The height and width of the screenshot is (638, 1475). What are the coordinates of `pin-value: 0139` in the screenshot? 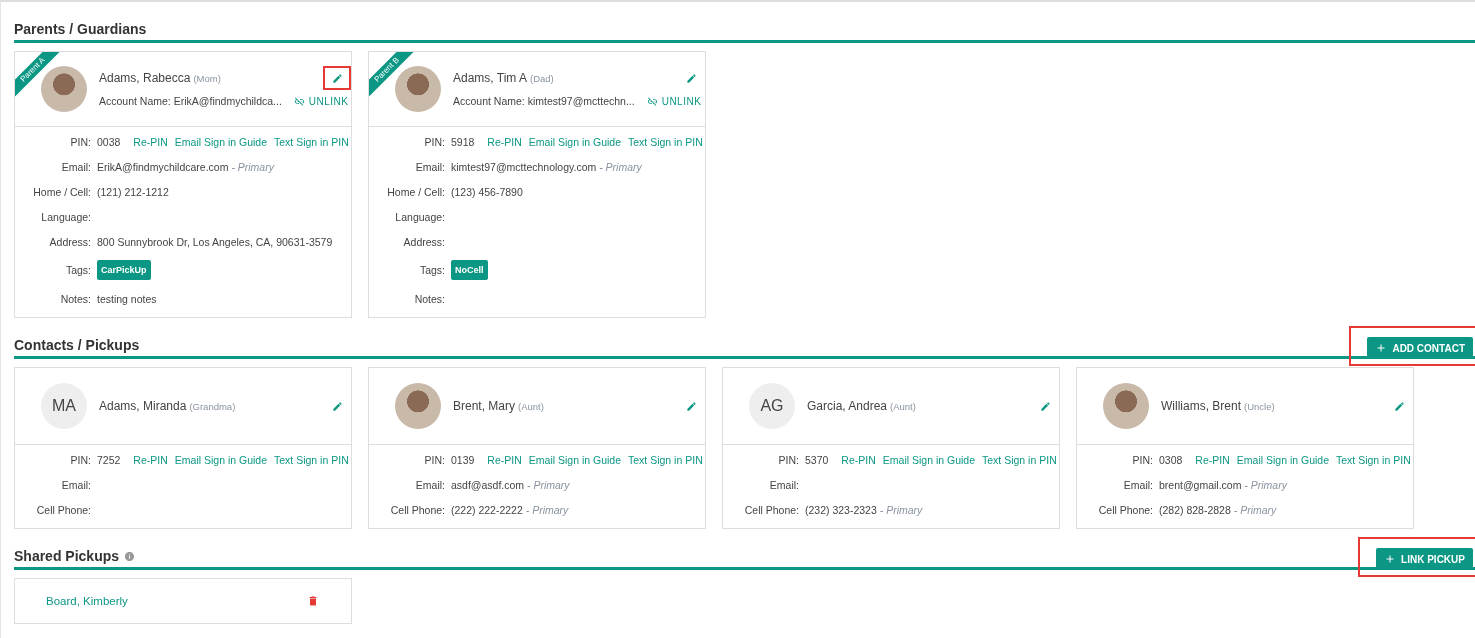 It's located at (463, 459).